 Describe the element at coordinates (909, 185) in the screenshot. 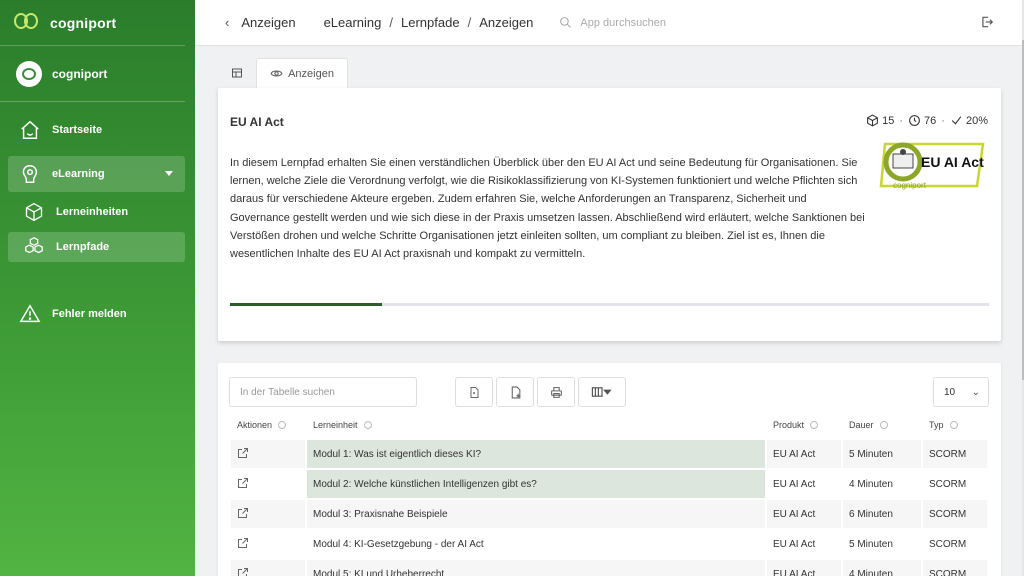

I see `logo-subtitle: cogniport` at that location.